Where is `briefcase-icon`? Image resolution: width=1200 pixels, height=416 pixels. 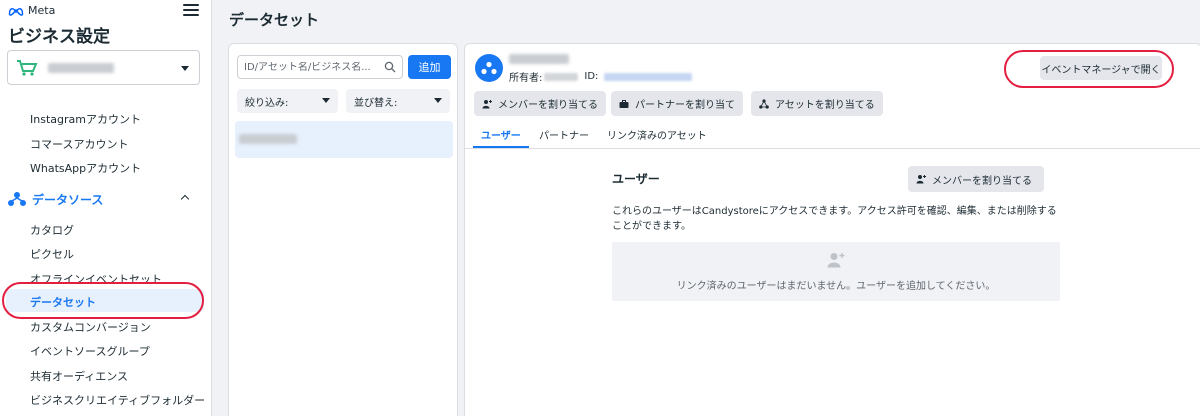
briefcase-icon is located at coordinates (624, 103).